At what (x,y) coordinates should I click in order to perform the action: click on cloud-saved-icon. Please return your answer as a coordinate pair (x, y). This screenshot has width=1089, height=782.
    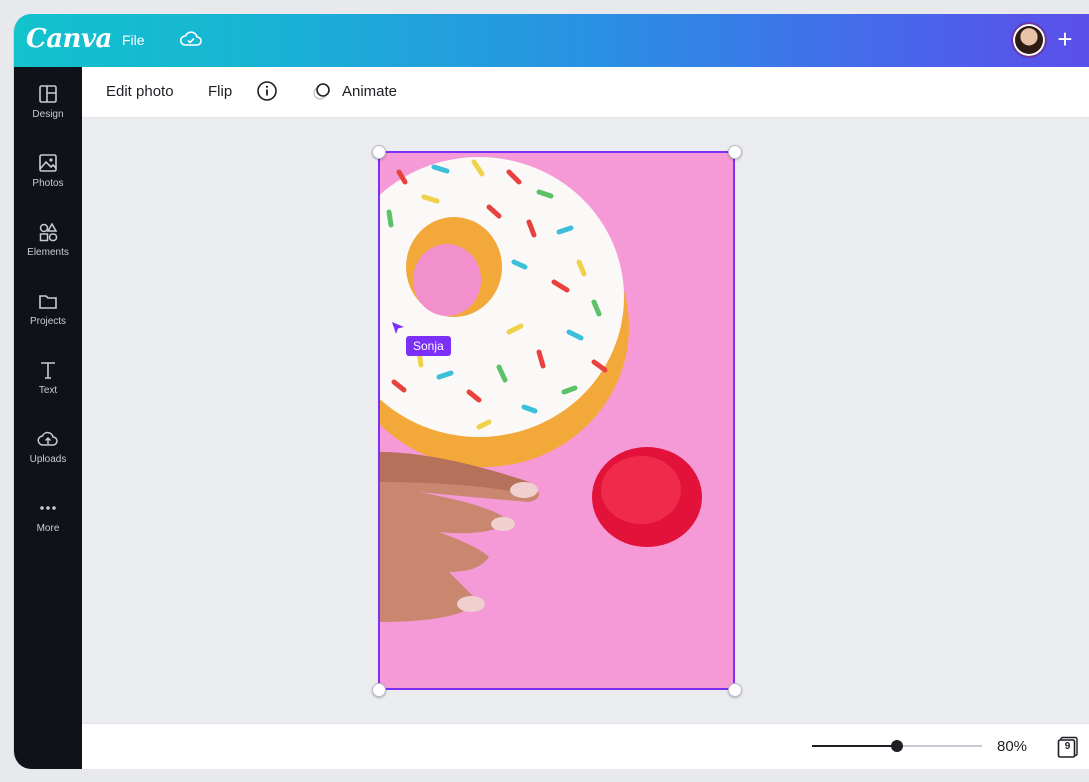
    Looking at the image, I should click on (191, 39).